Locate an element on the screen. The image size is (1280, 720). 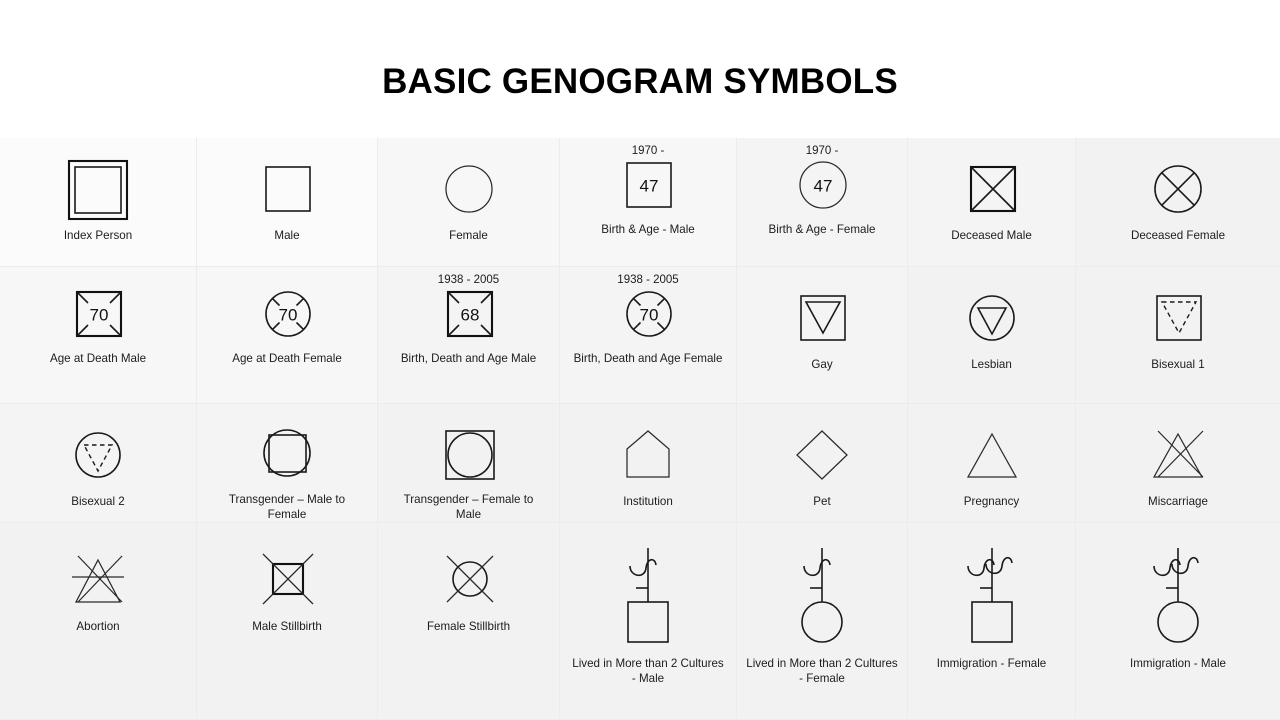
symbol-cell-birth-age-female: 1970 - 47 Birth & Age - Female is located at coordinates (822, 202).